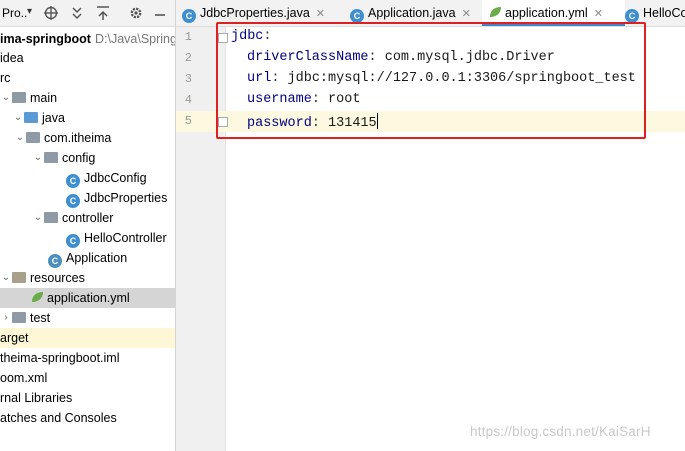 Image resolution: width=685 pixels, height=451 pixels. I want to click on tree-item-application-yml: application.yml, so click(87, 298).